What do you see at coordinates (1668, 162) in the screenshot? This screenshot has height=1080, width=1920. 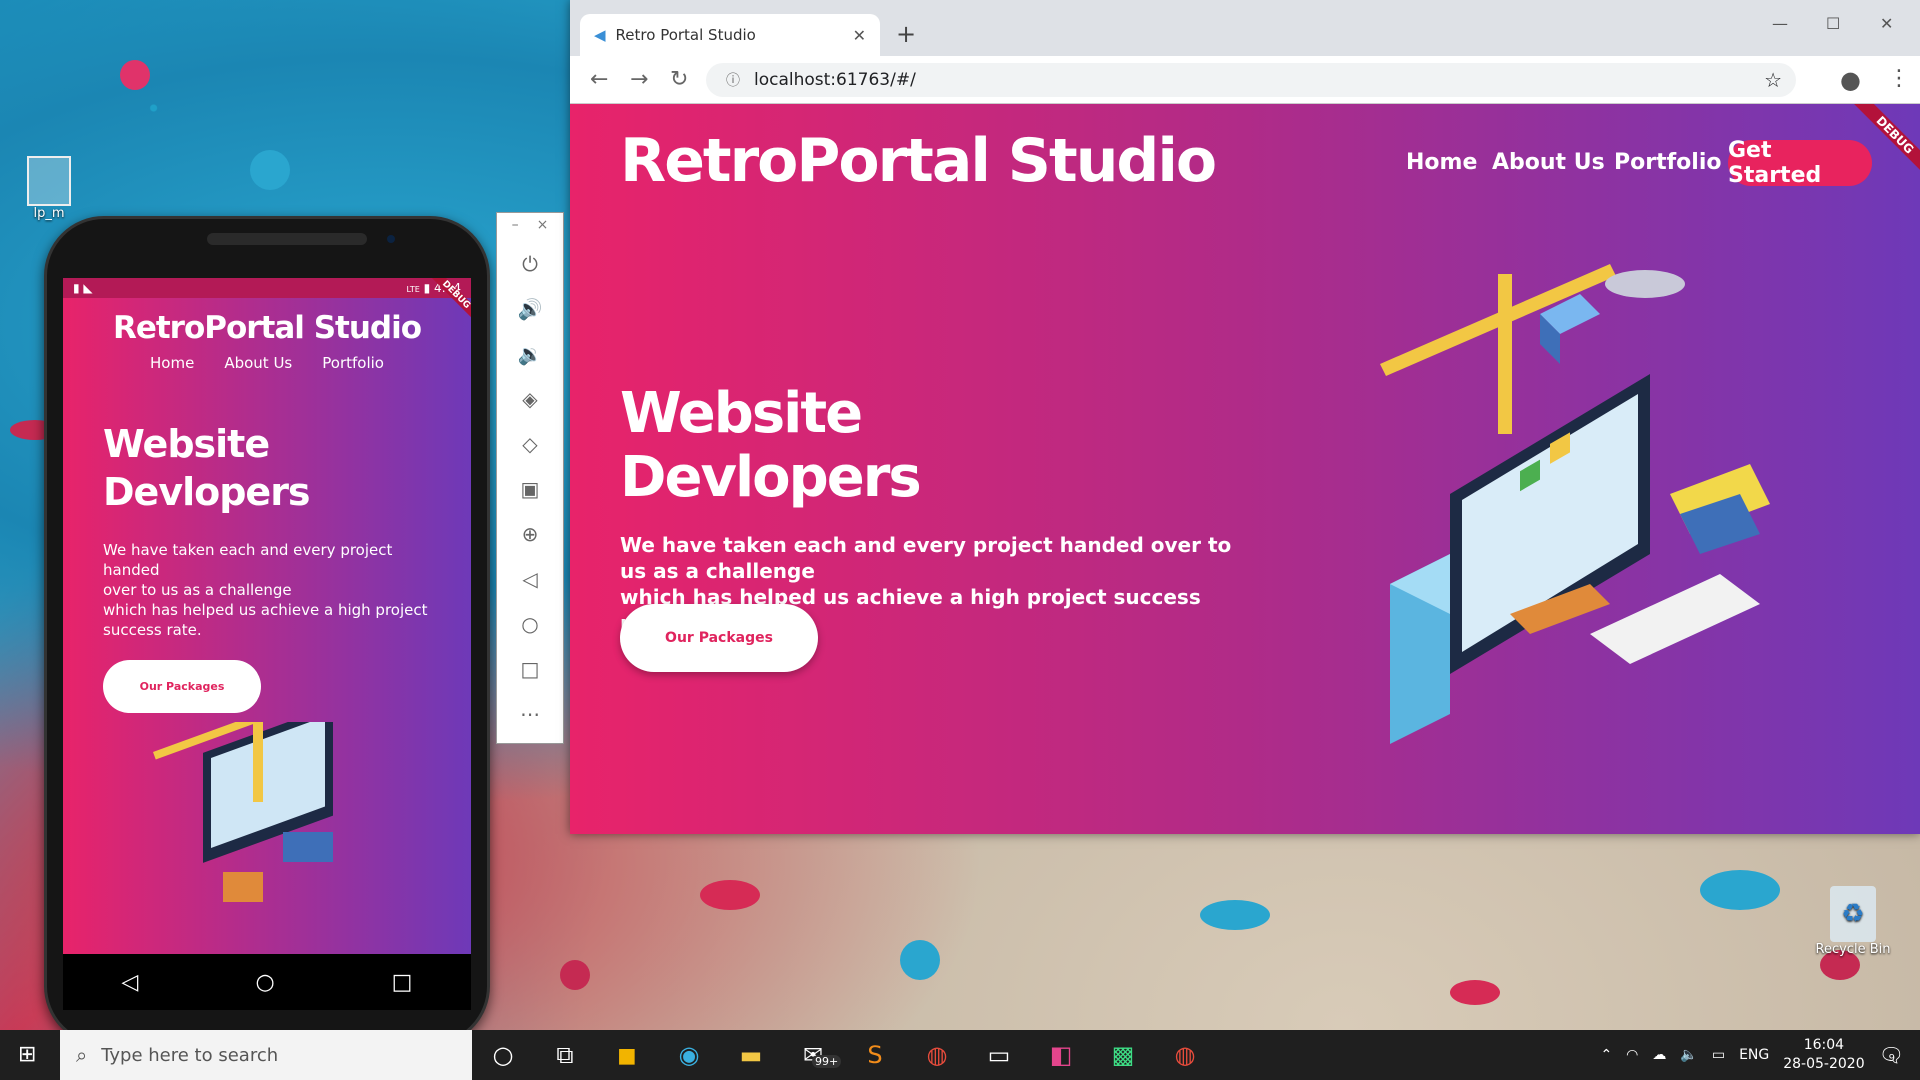 I see `nav-portfolio: Portfolio` at bounding box center [1668, 162].